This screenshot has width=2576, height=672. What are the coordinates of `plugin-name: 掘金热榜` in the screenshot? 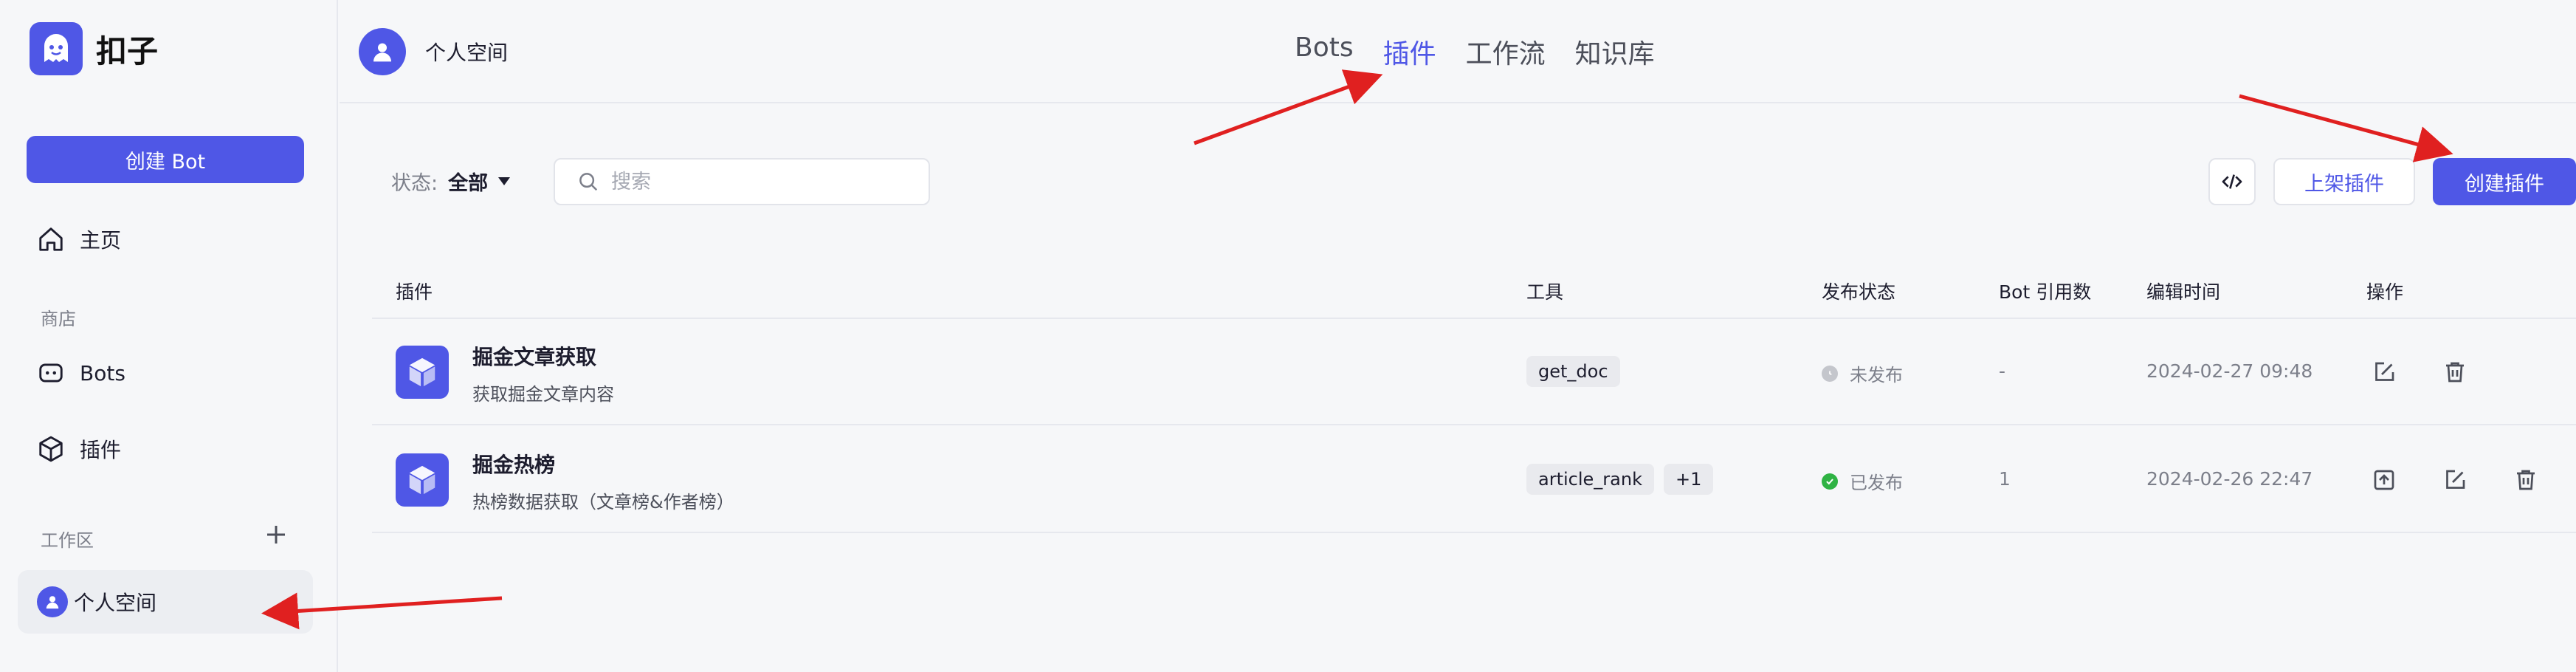 It's located at (513, 464).